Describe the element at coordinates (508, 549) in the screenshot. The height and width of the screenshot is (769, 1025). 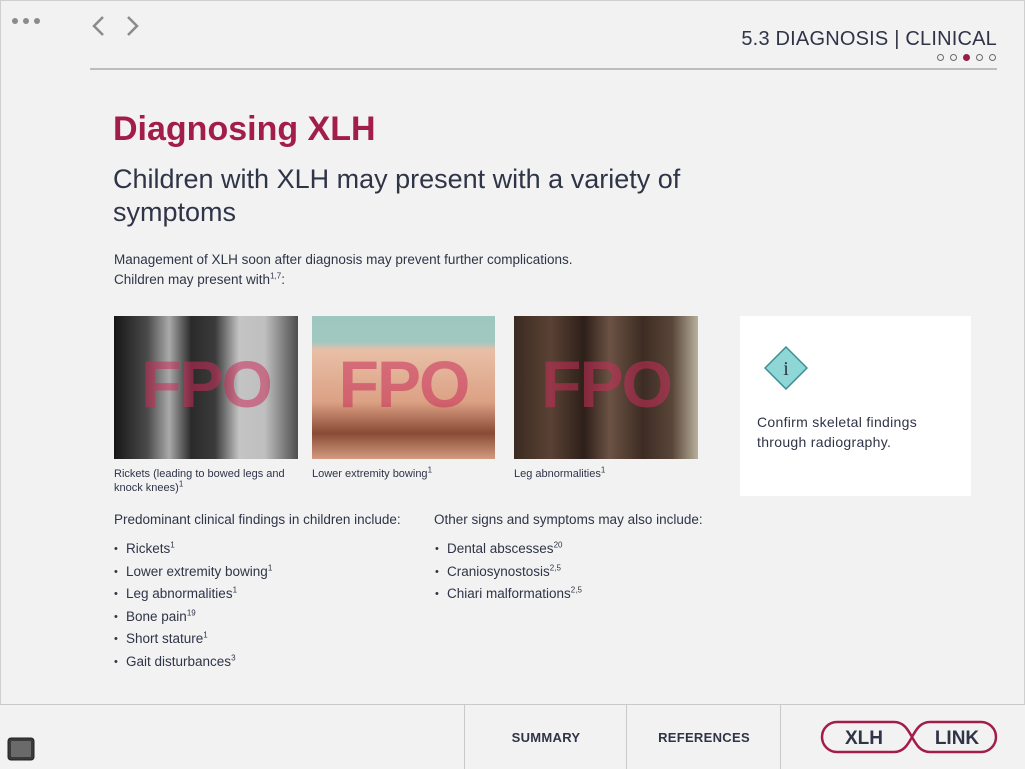
I see `list-item: Dental abscesses20` at that location.